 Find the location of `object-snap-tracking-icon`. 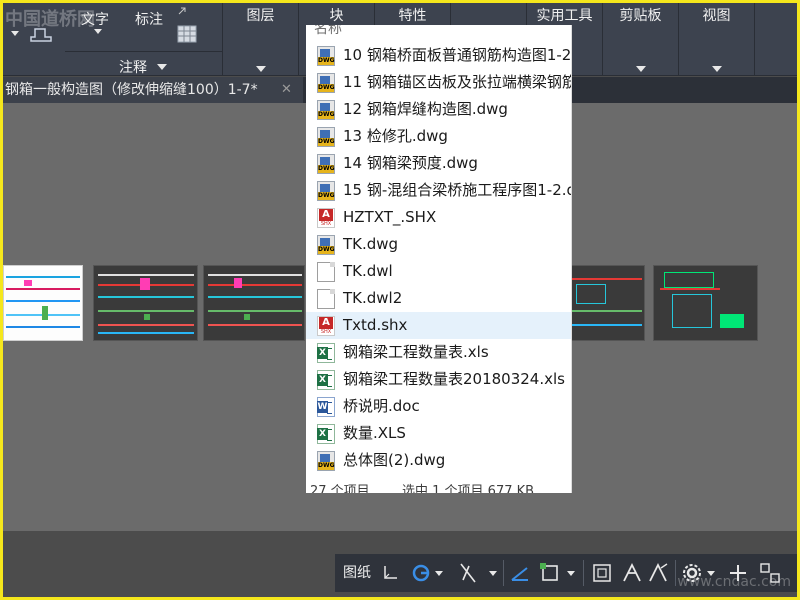

object-snap-tracking-icon is located at coordinates (468, 573).